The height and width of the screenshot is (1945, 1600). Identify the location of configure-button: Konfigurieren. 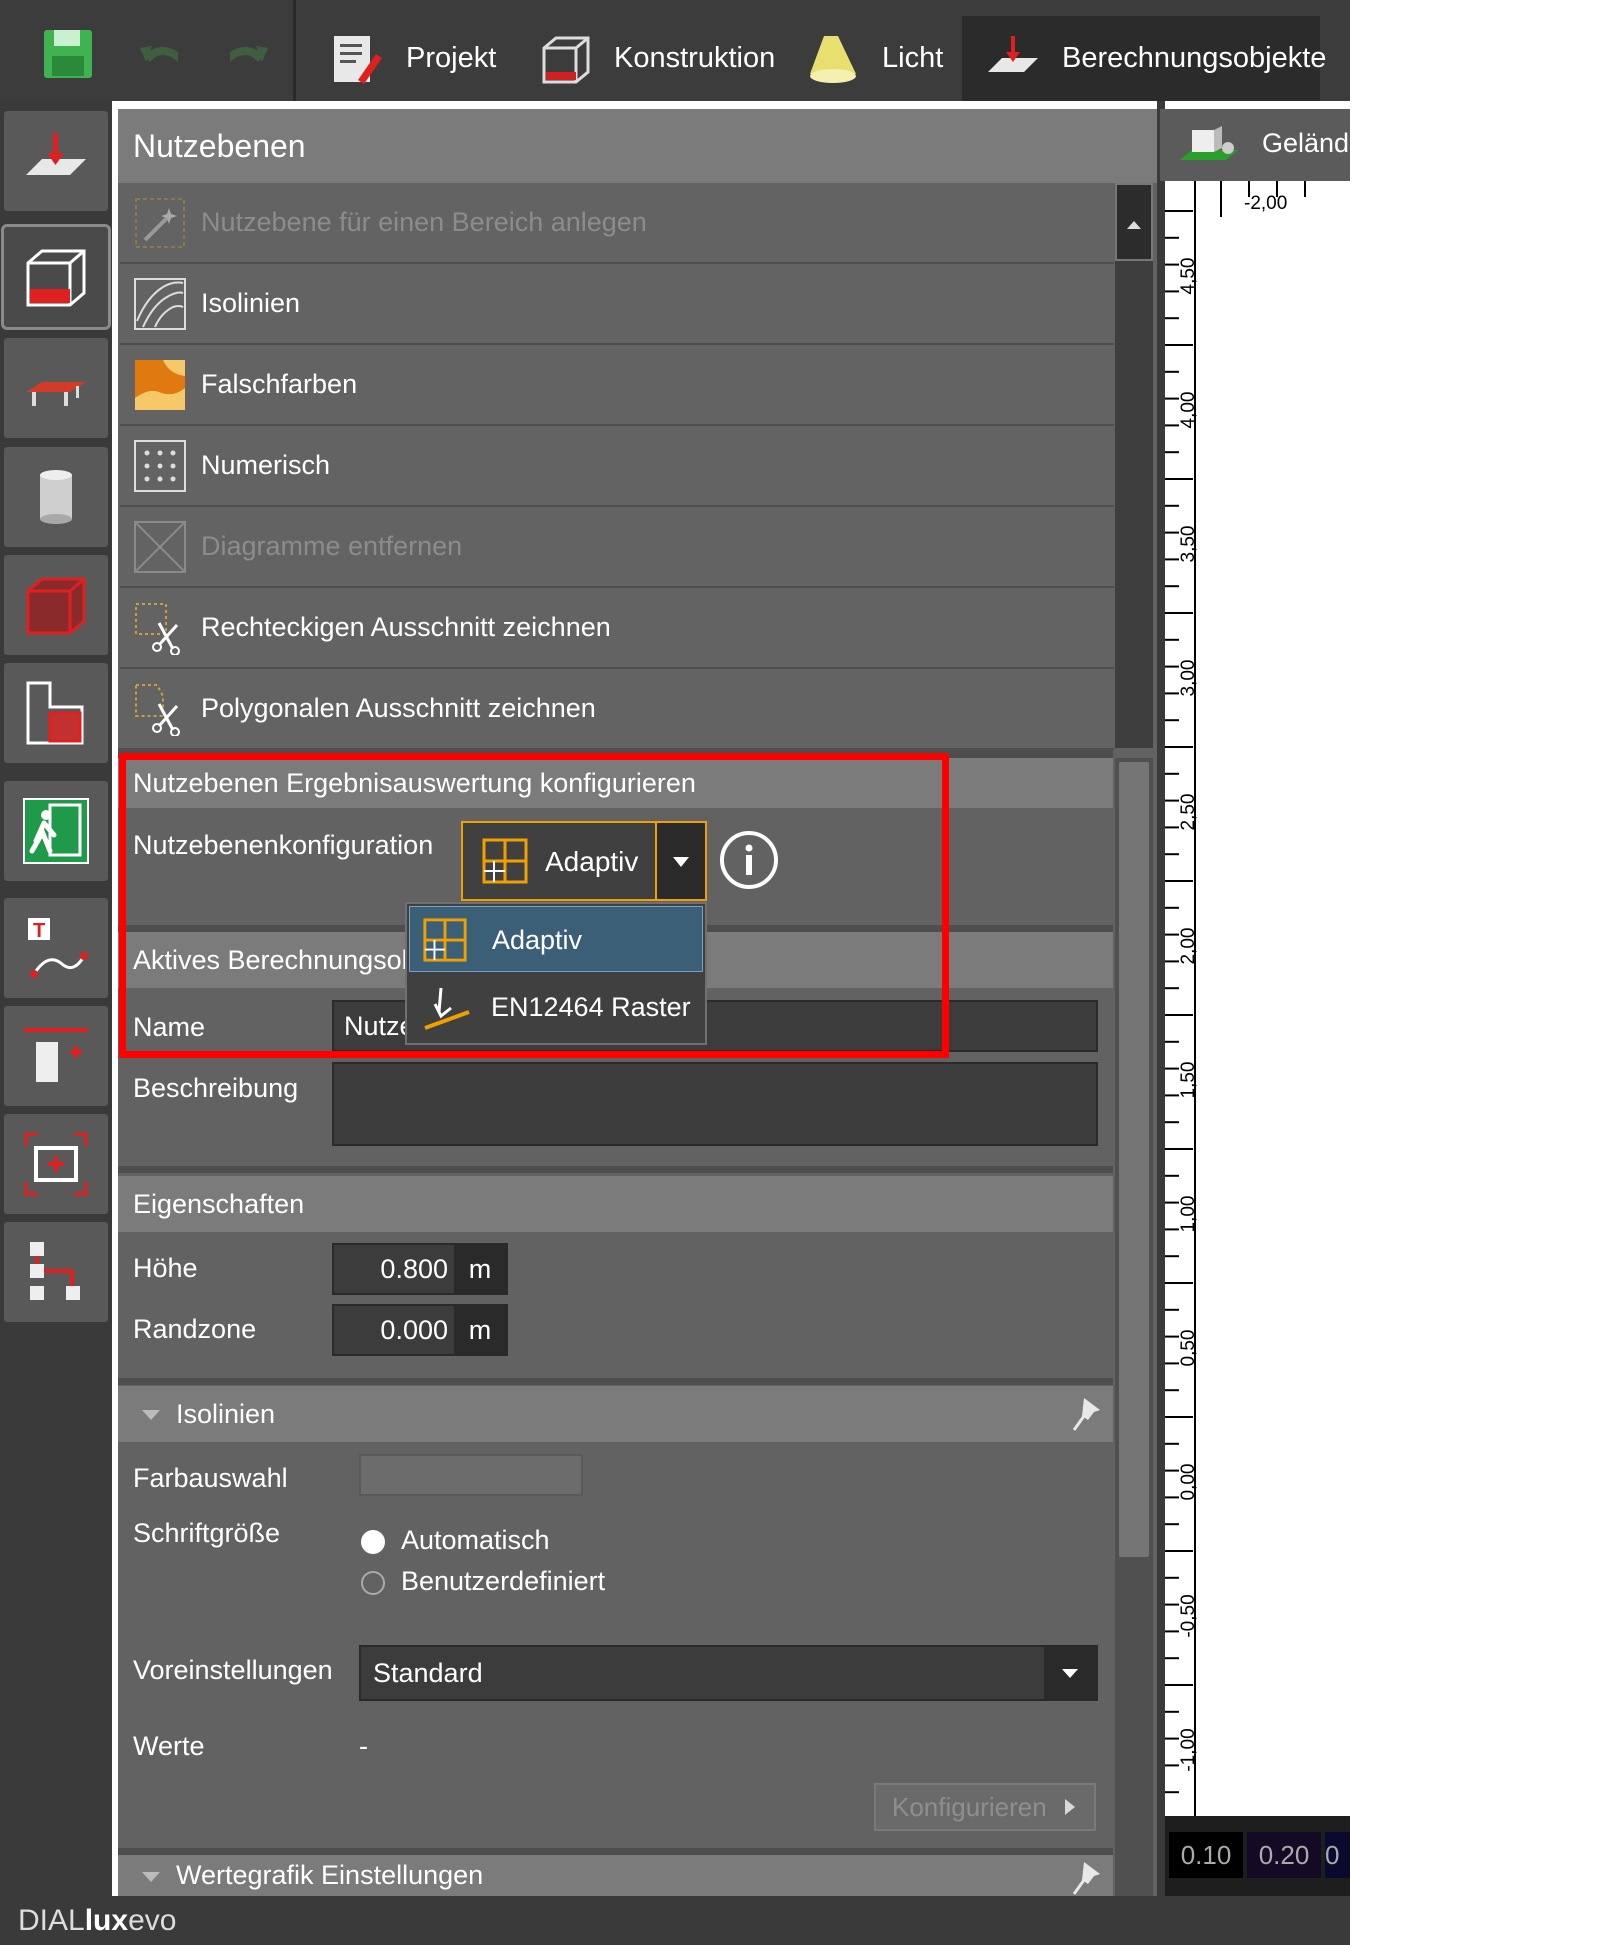
(985, 1807).